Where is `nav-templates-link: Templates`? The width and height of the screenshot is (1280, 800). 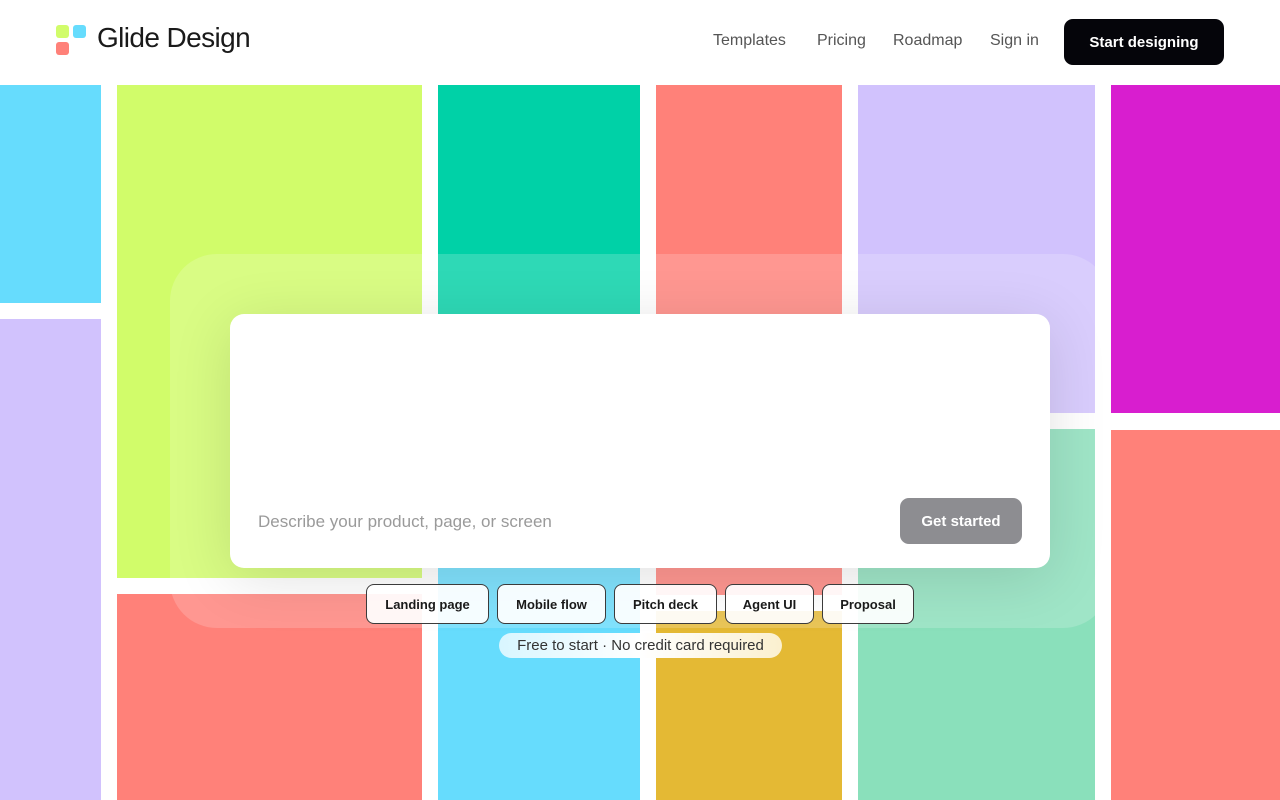
nav-templates-link: Templates is located at coordinates (749, 41).